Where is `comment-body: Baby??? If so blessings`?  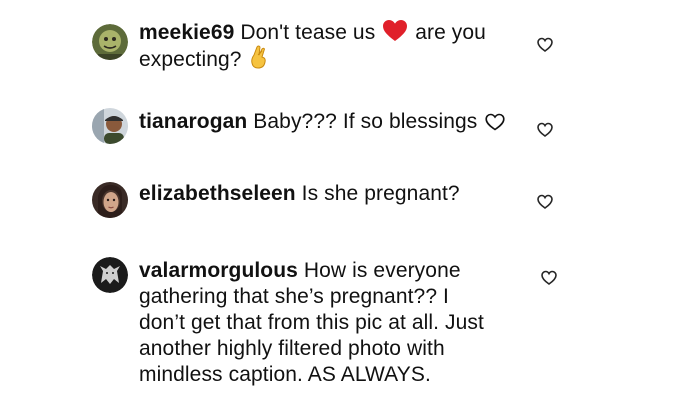 comment-body: Baby??? If so blessings is located at coordinates (365, 121).